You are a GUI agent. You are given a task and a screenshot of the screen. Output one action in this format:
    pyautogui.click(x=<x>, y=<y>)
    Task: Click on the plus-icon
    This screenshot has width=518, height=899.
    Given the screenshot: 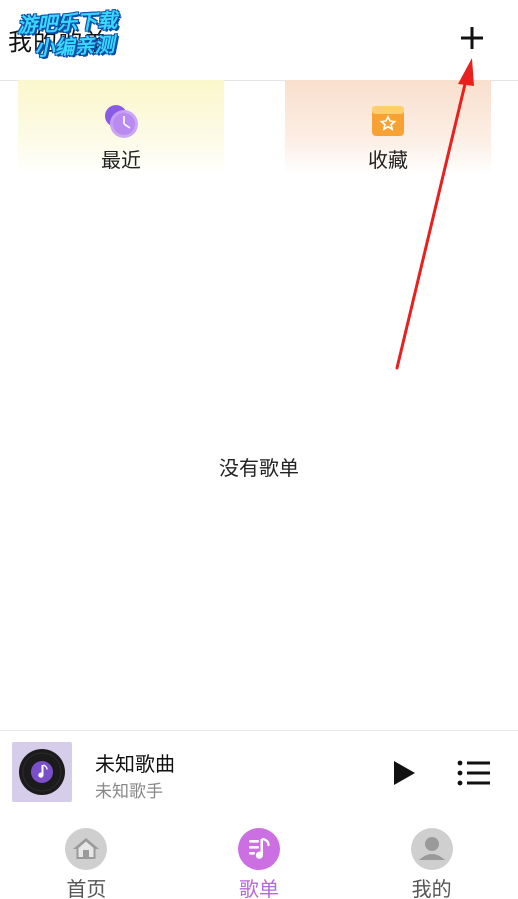 What is the action you would take?
    pyautogui.click(x=472, y=38)
    